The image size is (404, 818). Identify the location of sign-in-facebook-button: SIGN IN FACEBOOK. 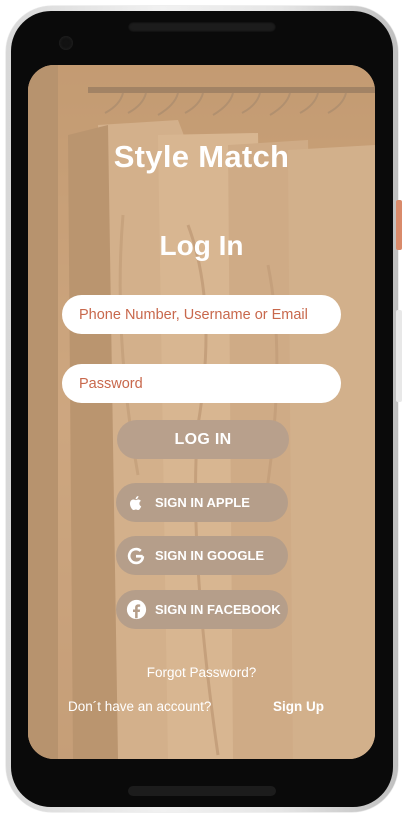
(202, 609).